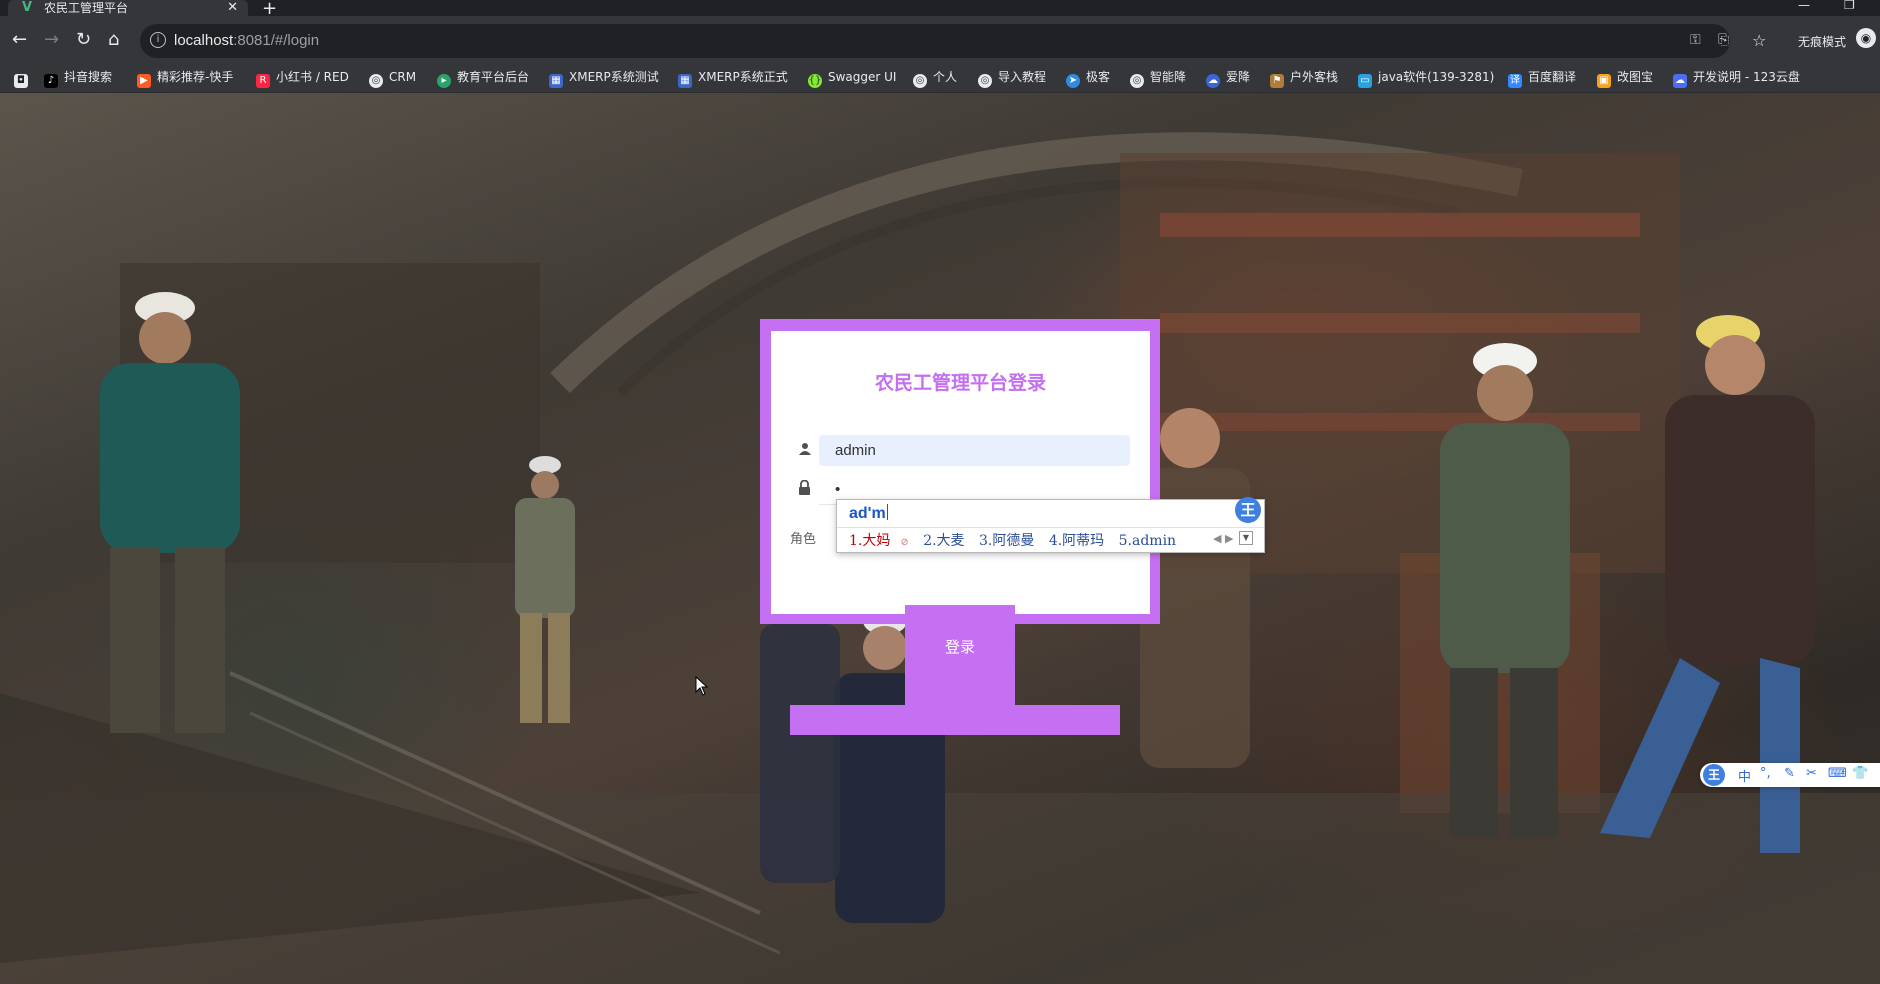  I want to click on kuaishou-icon: ▶, so click(144, 81).